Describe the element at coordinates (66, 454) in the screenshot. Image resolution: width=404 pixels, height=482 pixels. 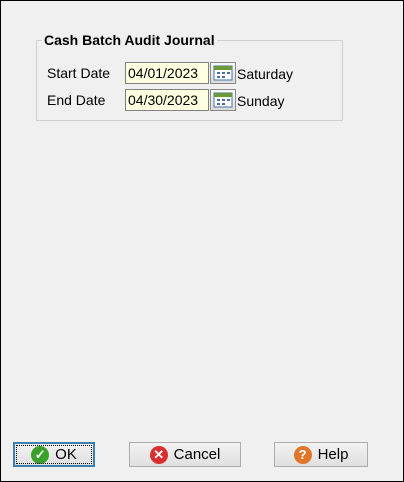
I see `ok-button-label: OK` at that location.